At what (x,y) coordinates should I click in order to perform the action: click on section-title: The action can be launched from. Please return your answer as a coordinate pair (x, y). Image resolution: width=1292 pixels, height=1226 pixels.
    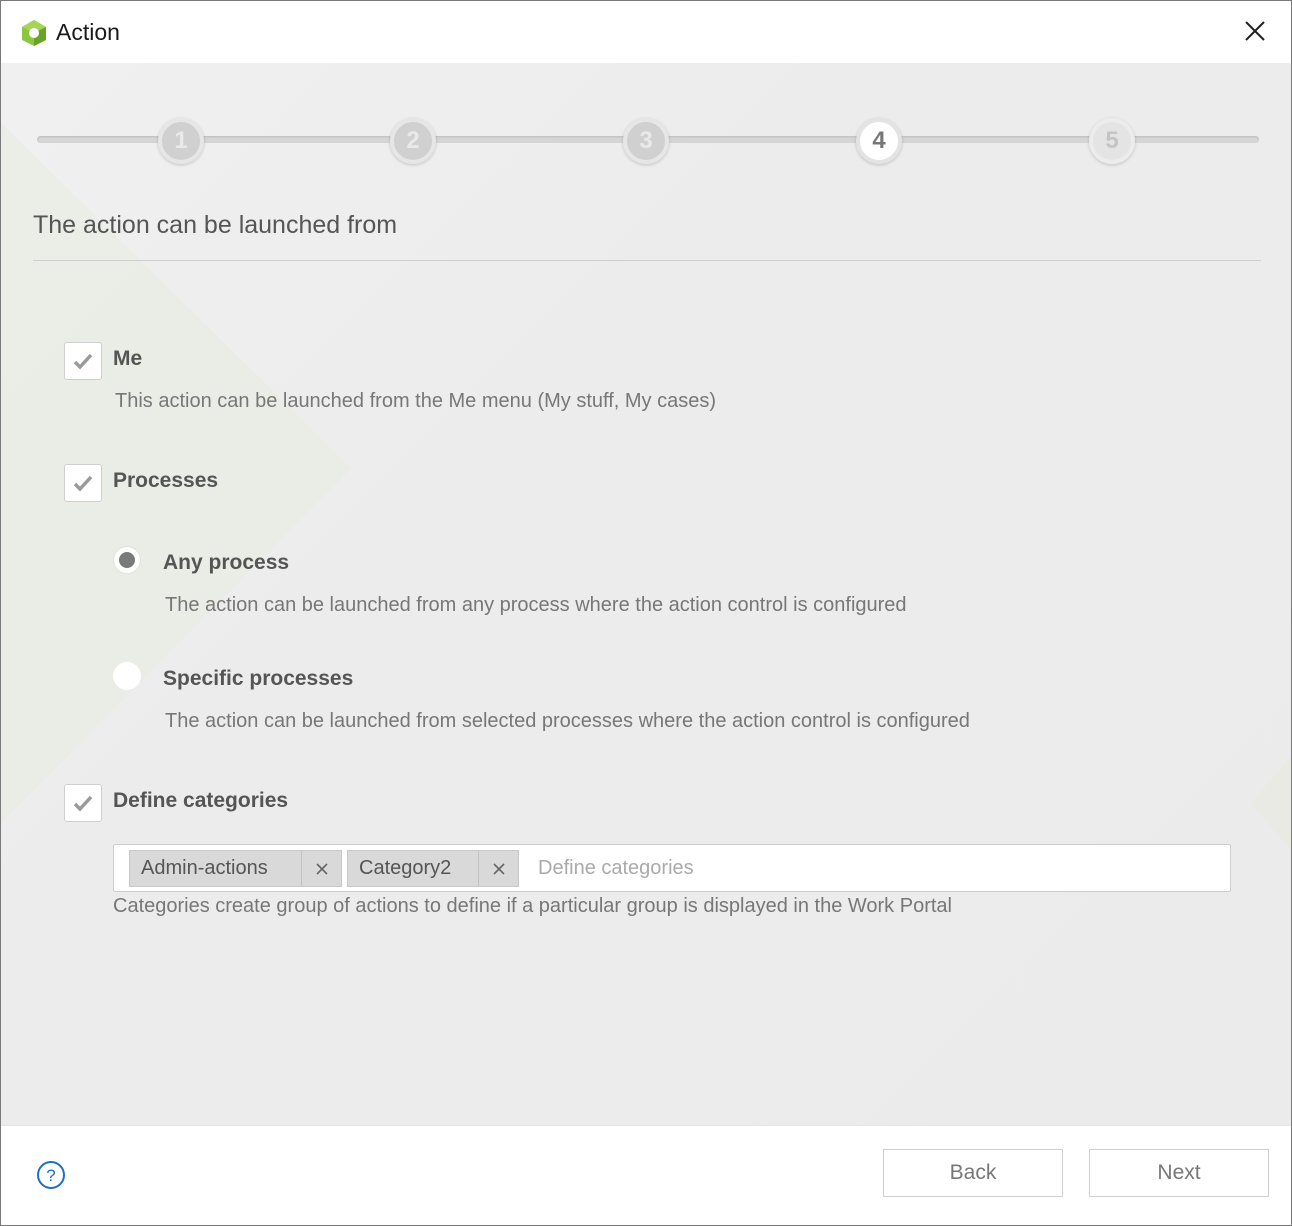
    Looking at the image, I should click on (215, 225).